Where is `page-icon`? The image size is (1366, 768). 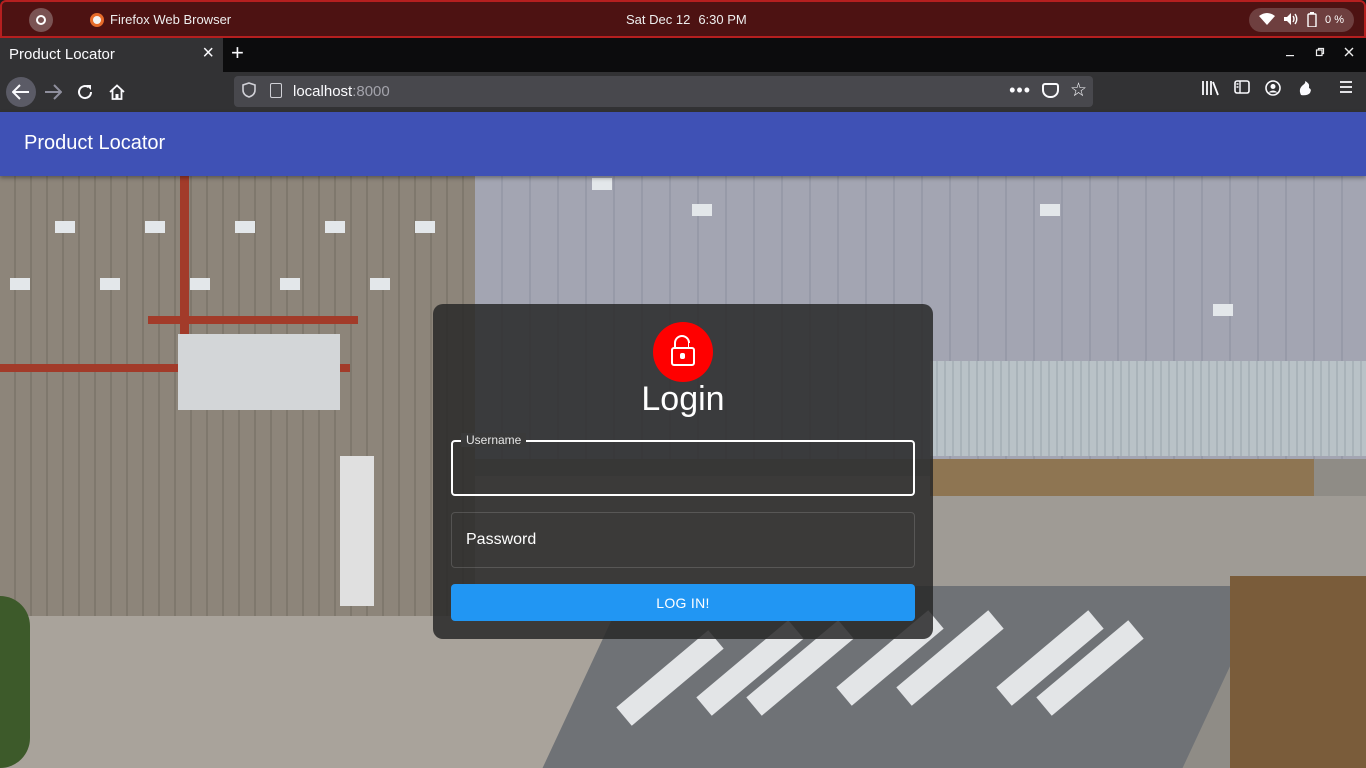 page-icon is located at coordinates (276, 90).